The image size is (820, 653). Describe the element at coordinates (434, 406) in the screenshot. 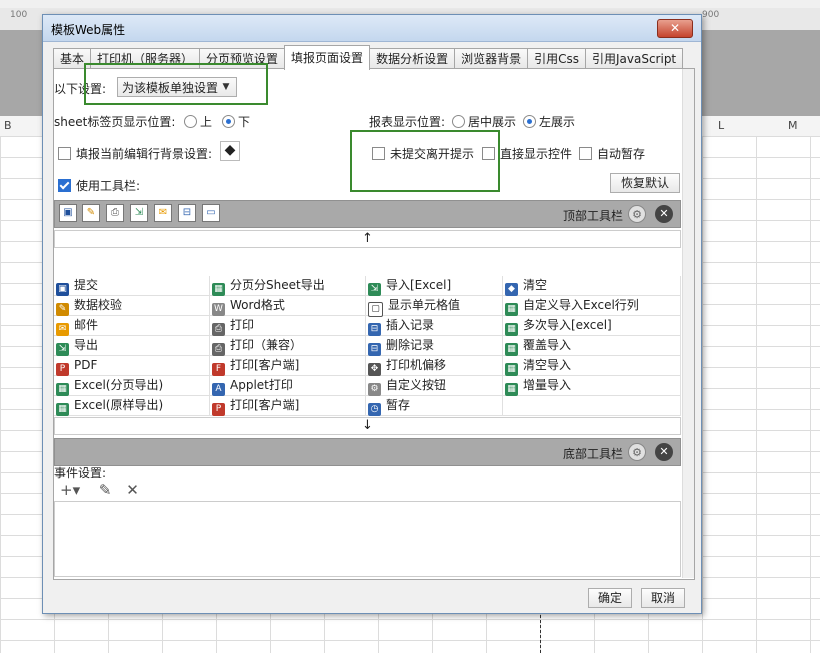

I see `toolbar-item: ◷ 暂存` at that location.